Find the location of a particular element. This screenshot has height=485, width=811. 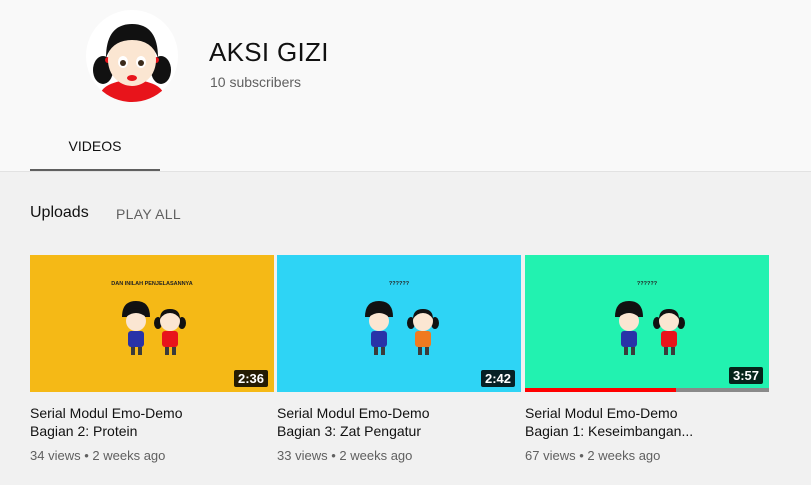

video-meta: 34 views • 2 weeks ago is located at coordinates (152, 455).